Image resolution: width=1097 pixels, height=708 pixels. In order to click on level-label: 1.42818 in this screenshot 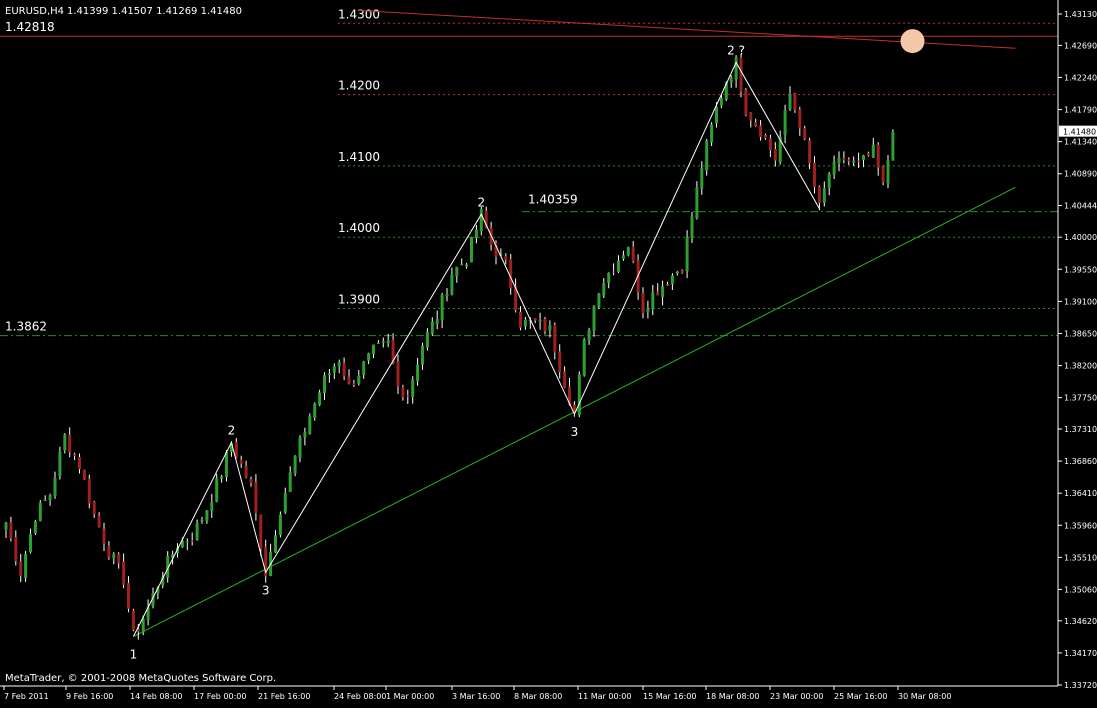, I will do `click(30, 27)`.